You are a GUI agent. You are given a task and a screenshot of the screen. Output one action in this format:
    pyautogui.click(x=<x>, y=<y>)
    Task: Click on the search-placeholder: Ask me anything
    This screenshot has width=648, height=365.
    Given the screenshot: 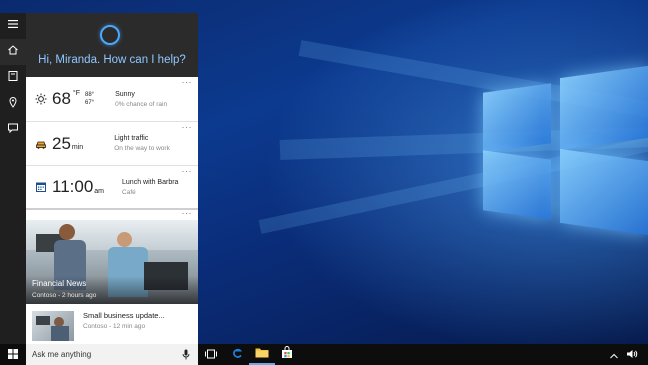 What is the action you would take?
    pyautogui.click(x=105, y=354)
    